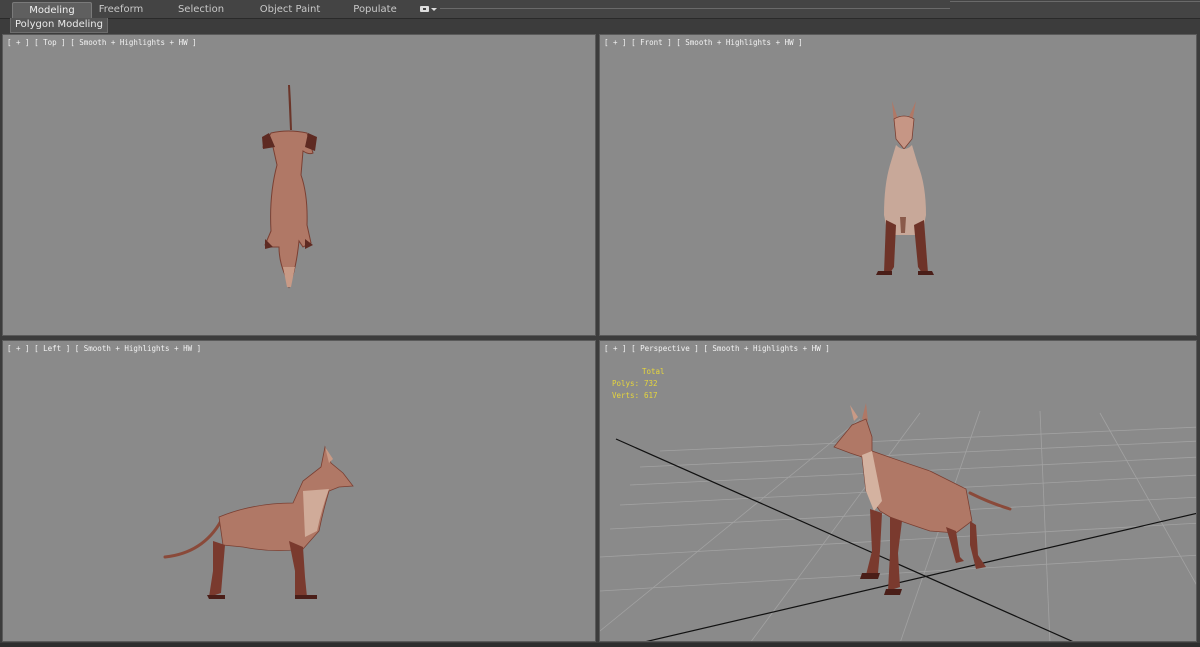 This screenshot has width=1200, height=647. I want to click on axis-line-x, so click(844, 539).